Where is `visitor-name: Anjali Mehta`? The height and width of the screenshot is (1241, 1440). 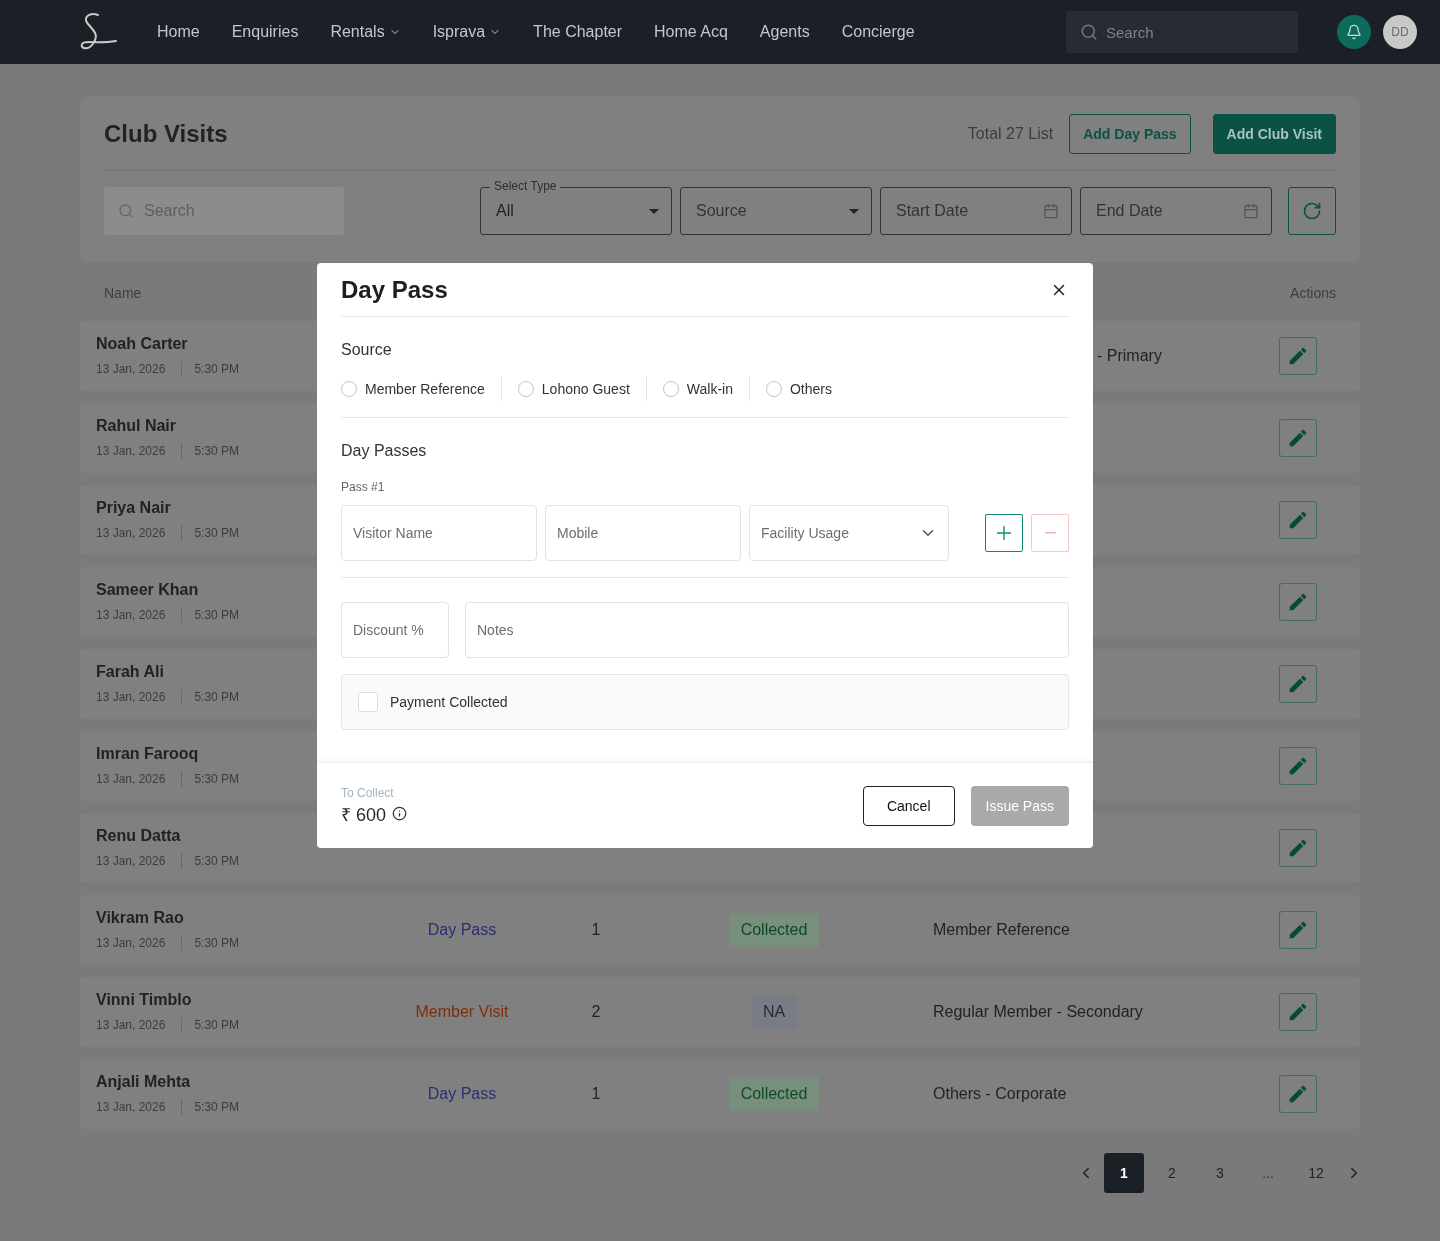
visitor-name: Anjali Mehta is located at coordinates (143, 1082).